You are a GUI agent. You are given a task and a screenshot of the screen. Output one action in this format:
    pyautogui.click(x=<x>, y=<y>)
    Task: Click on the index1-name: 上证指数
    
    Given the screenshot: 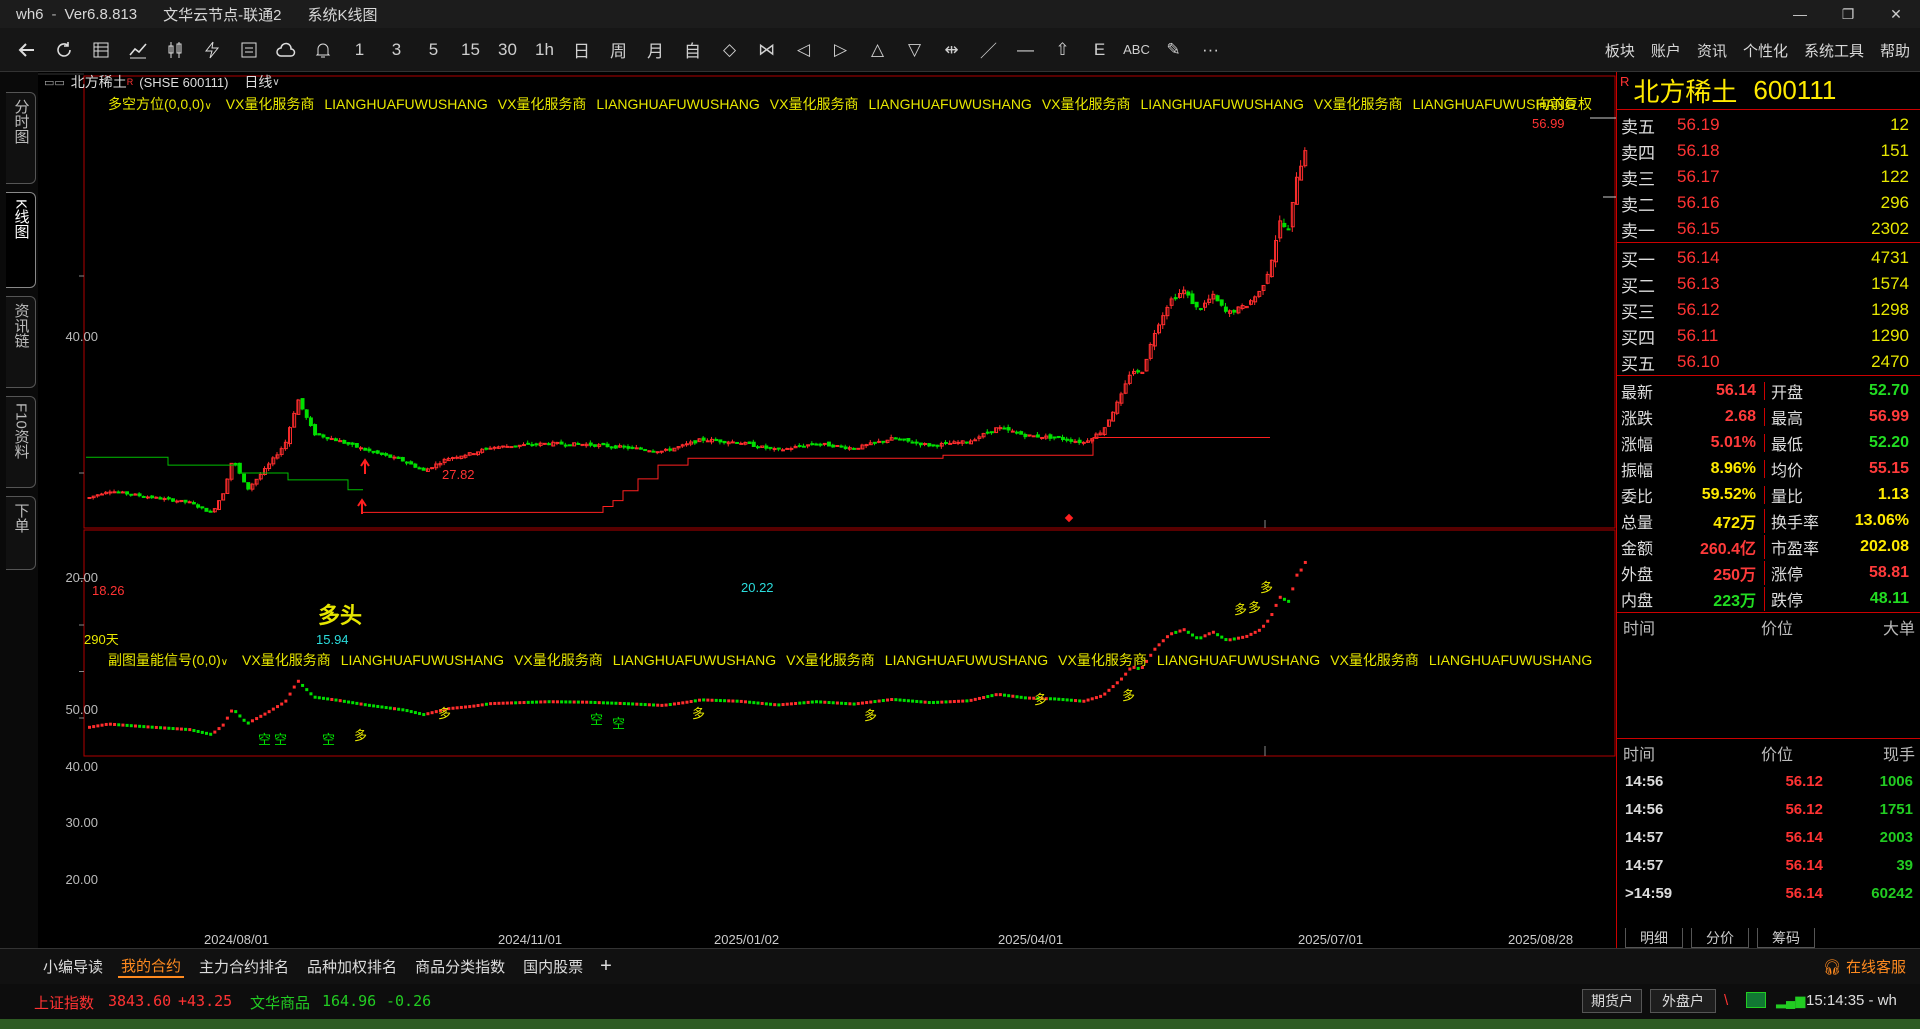 What is the action you would take?
    pyautogui.click(x=64, y=1002)
    